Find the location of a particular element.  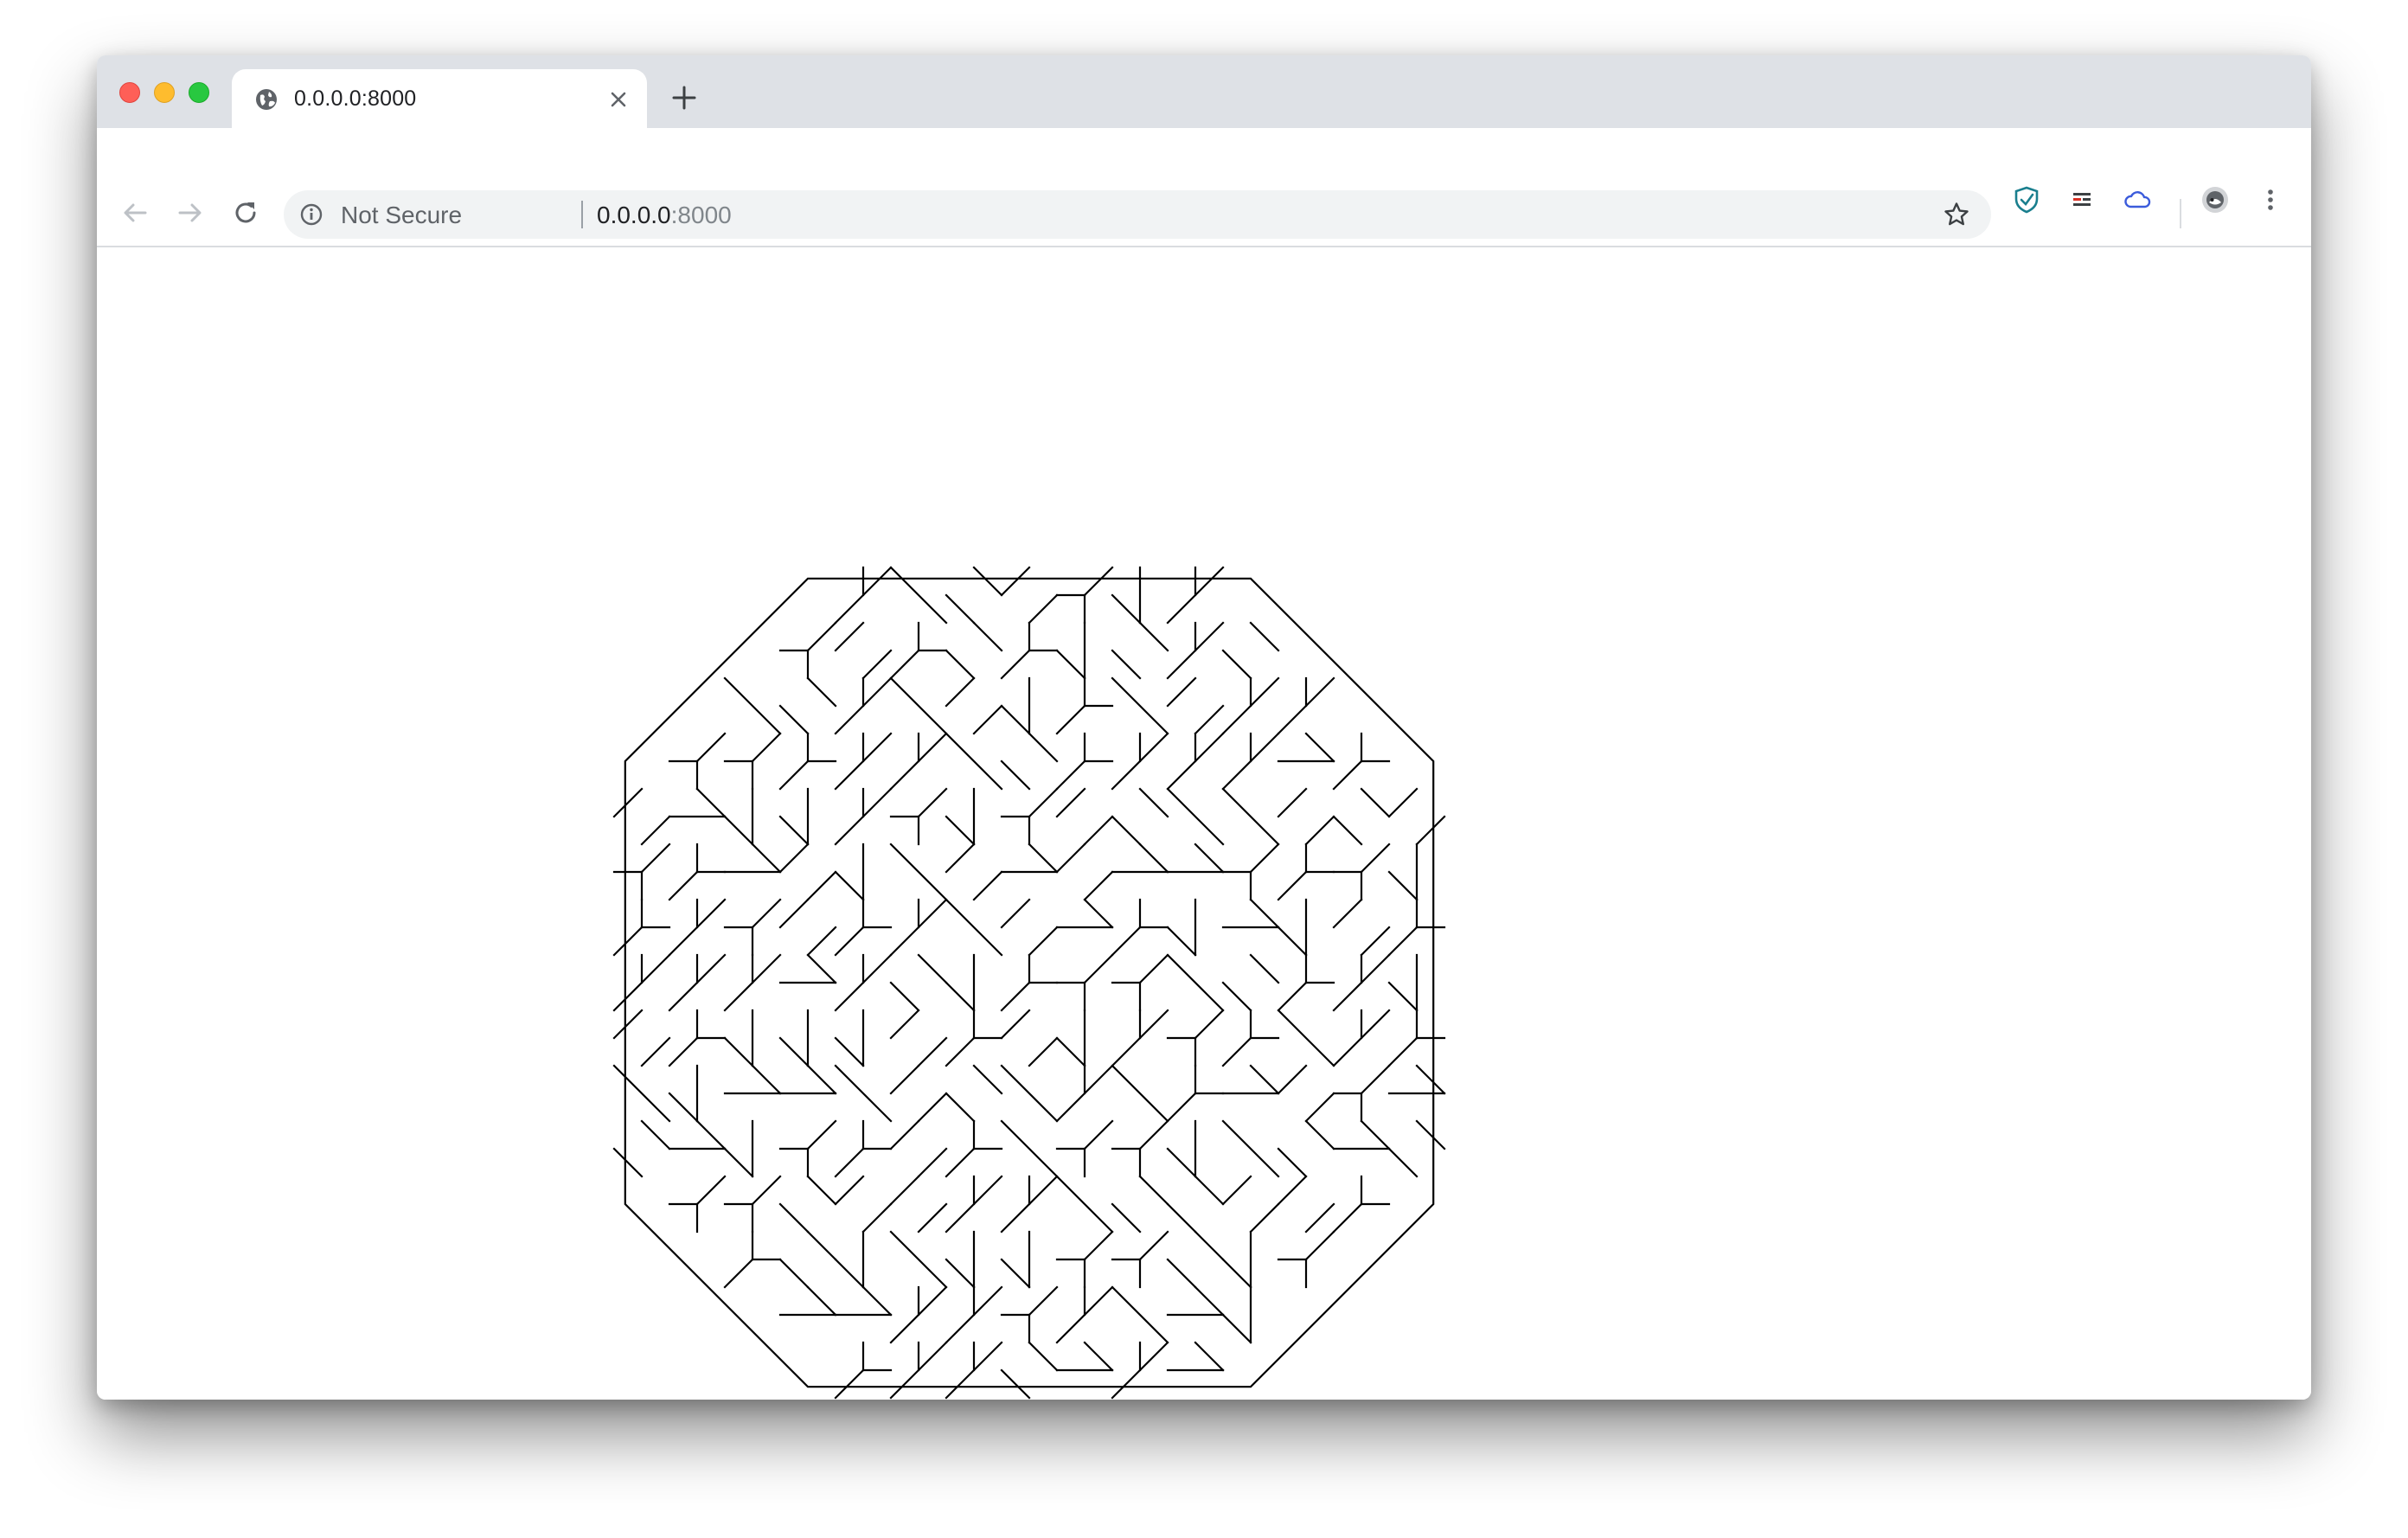

forward-arrow-icon is located at coordinates (190, 213).